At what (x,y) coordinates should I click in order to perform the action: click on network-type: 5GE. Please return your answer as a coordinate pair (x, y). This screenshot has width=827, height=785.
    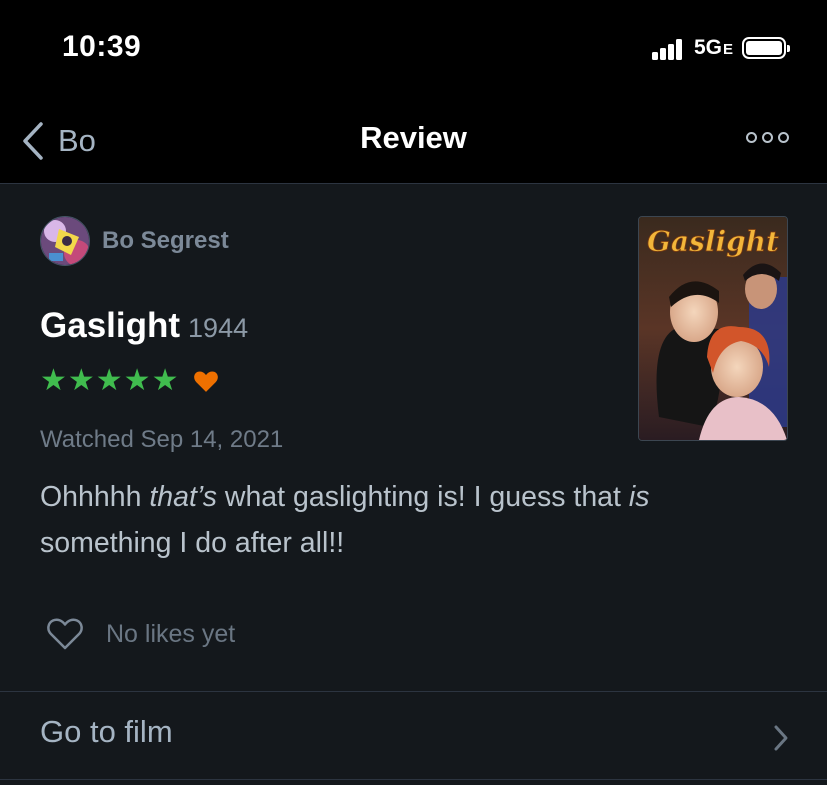
    Looking at the image, I should click on (713, 48).